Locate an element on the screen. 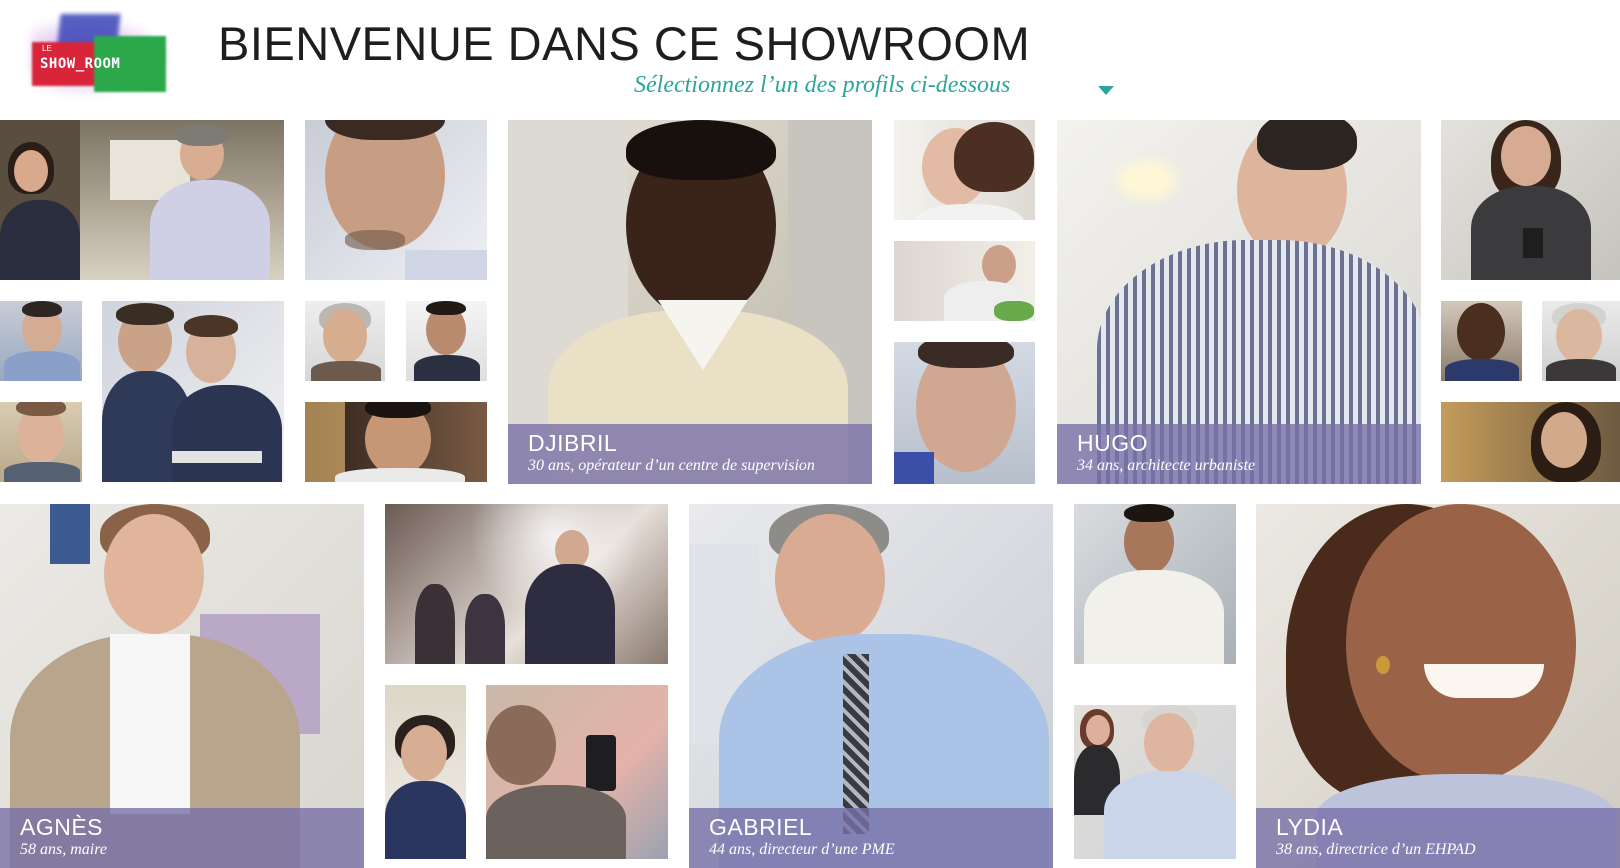 This screenshot has width=1620, height=868. photo-man-white-shirt is located at coordinates (1155, 584).